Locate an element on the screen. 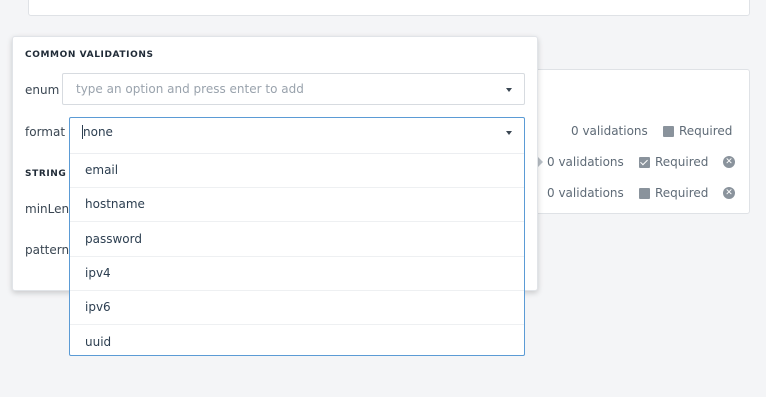 Image resolution: width=766 pixels, height=397 pixels. pattern-label: pattern is located at coordinates (47, 250).